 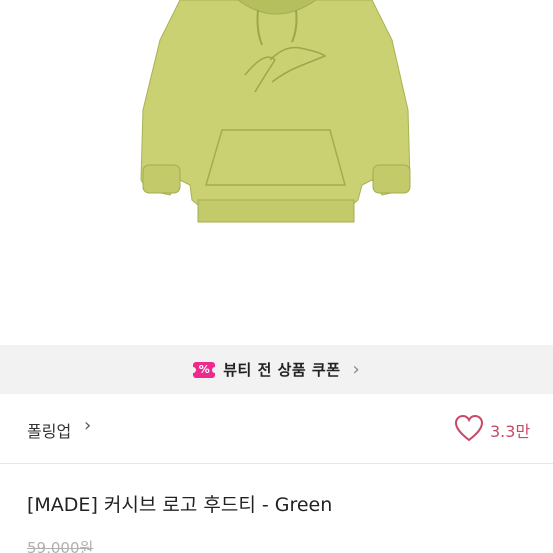 I want to click on original-price: 59,000원, so click(x=60, y=546).